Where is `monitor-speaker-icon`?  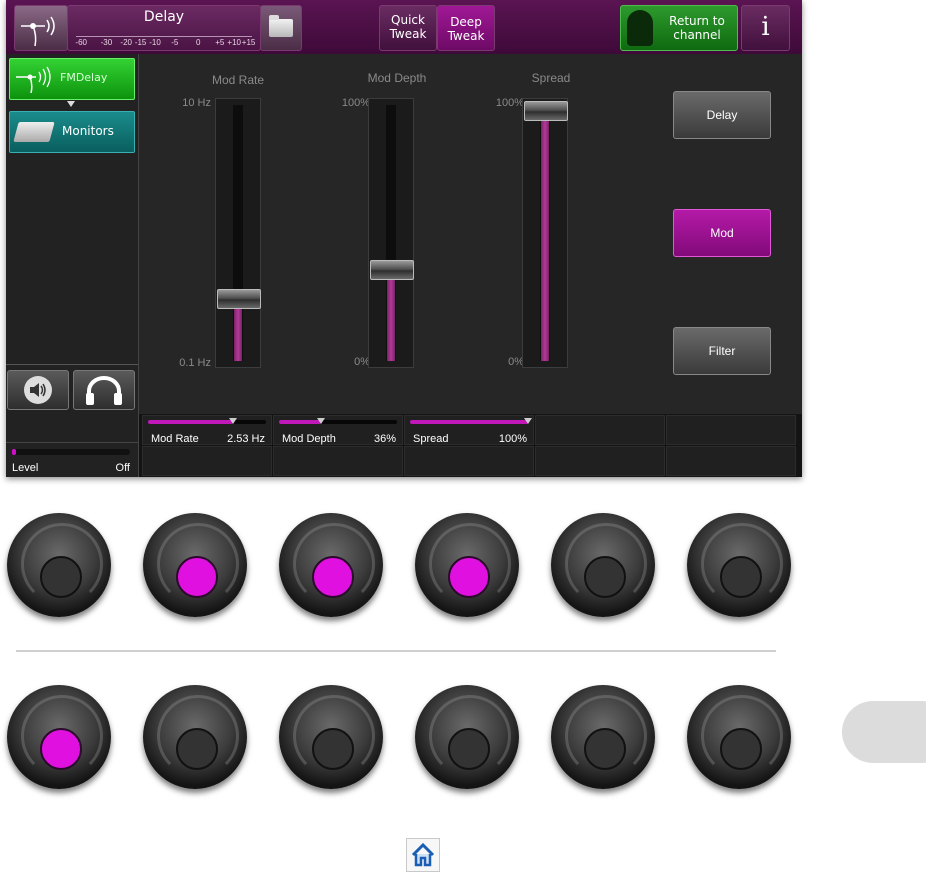 monitor-speaker-icon is located at coordinates (34, 132).